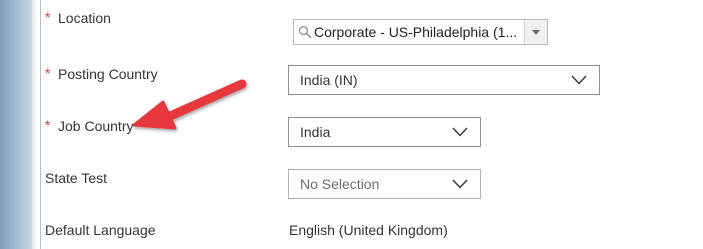  What do you see at coordinates (48, 17) in the screenshot?
I see `location-required-marker: *` at bounding box center [48, 17].